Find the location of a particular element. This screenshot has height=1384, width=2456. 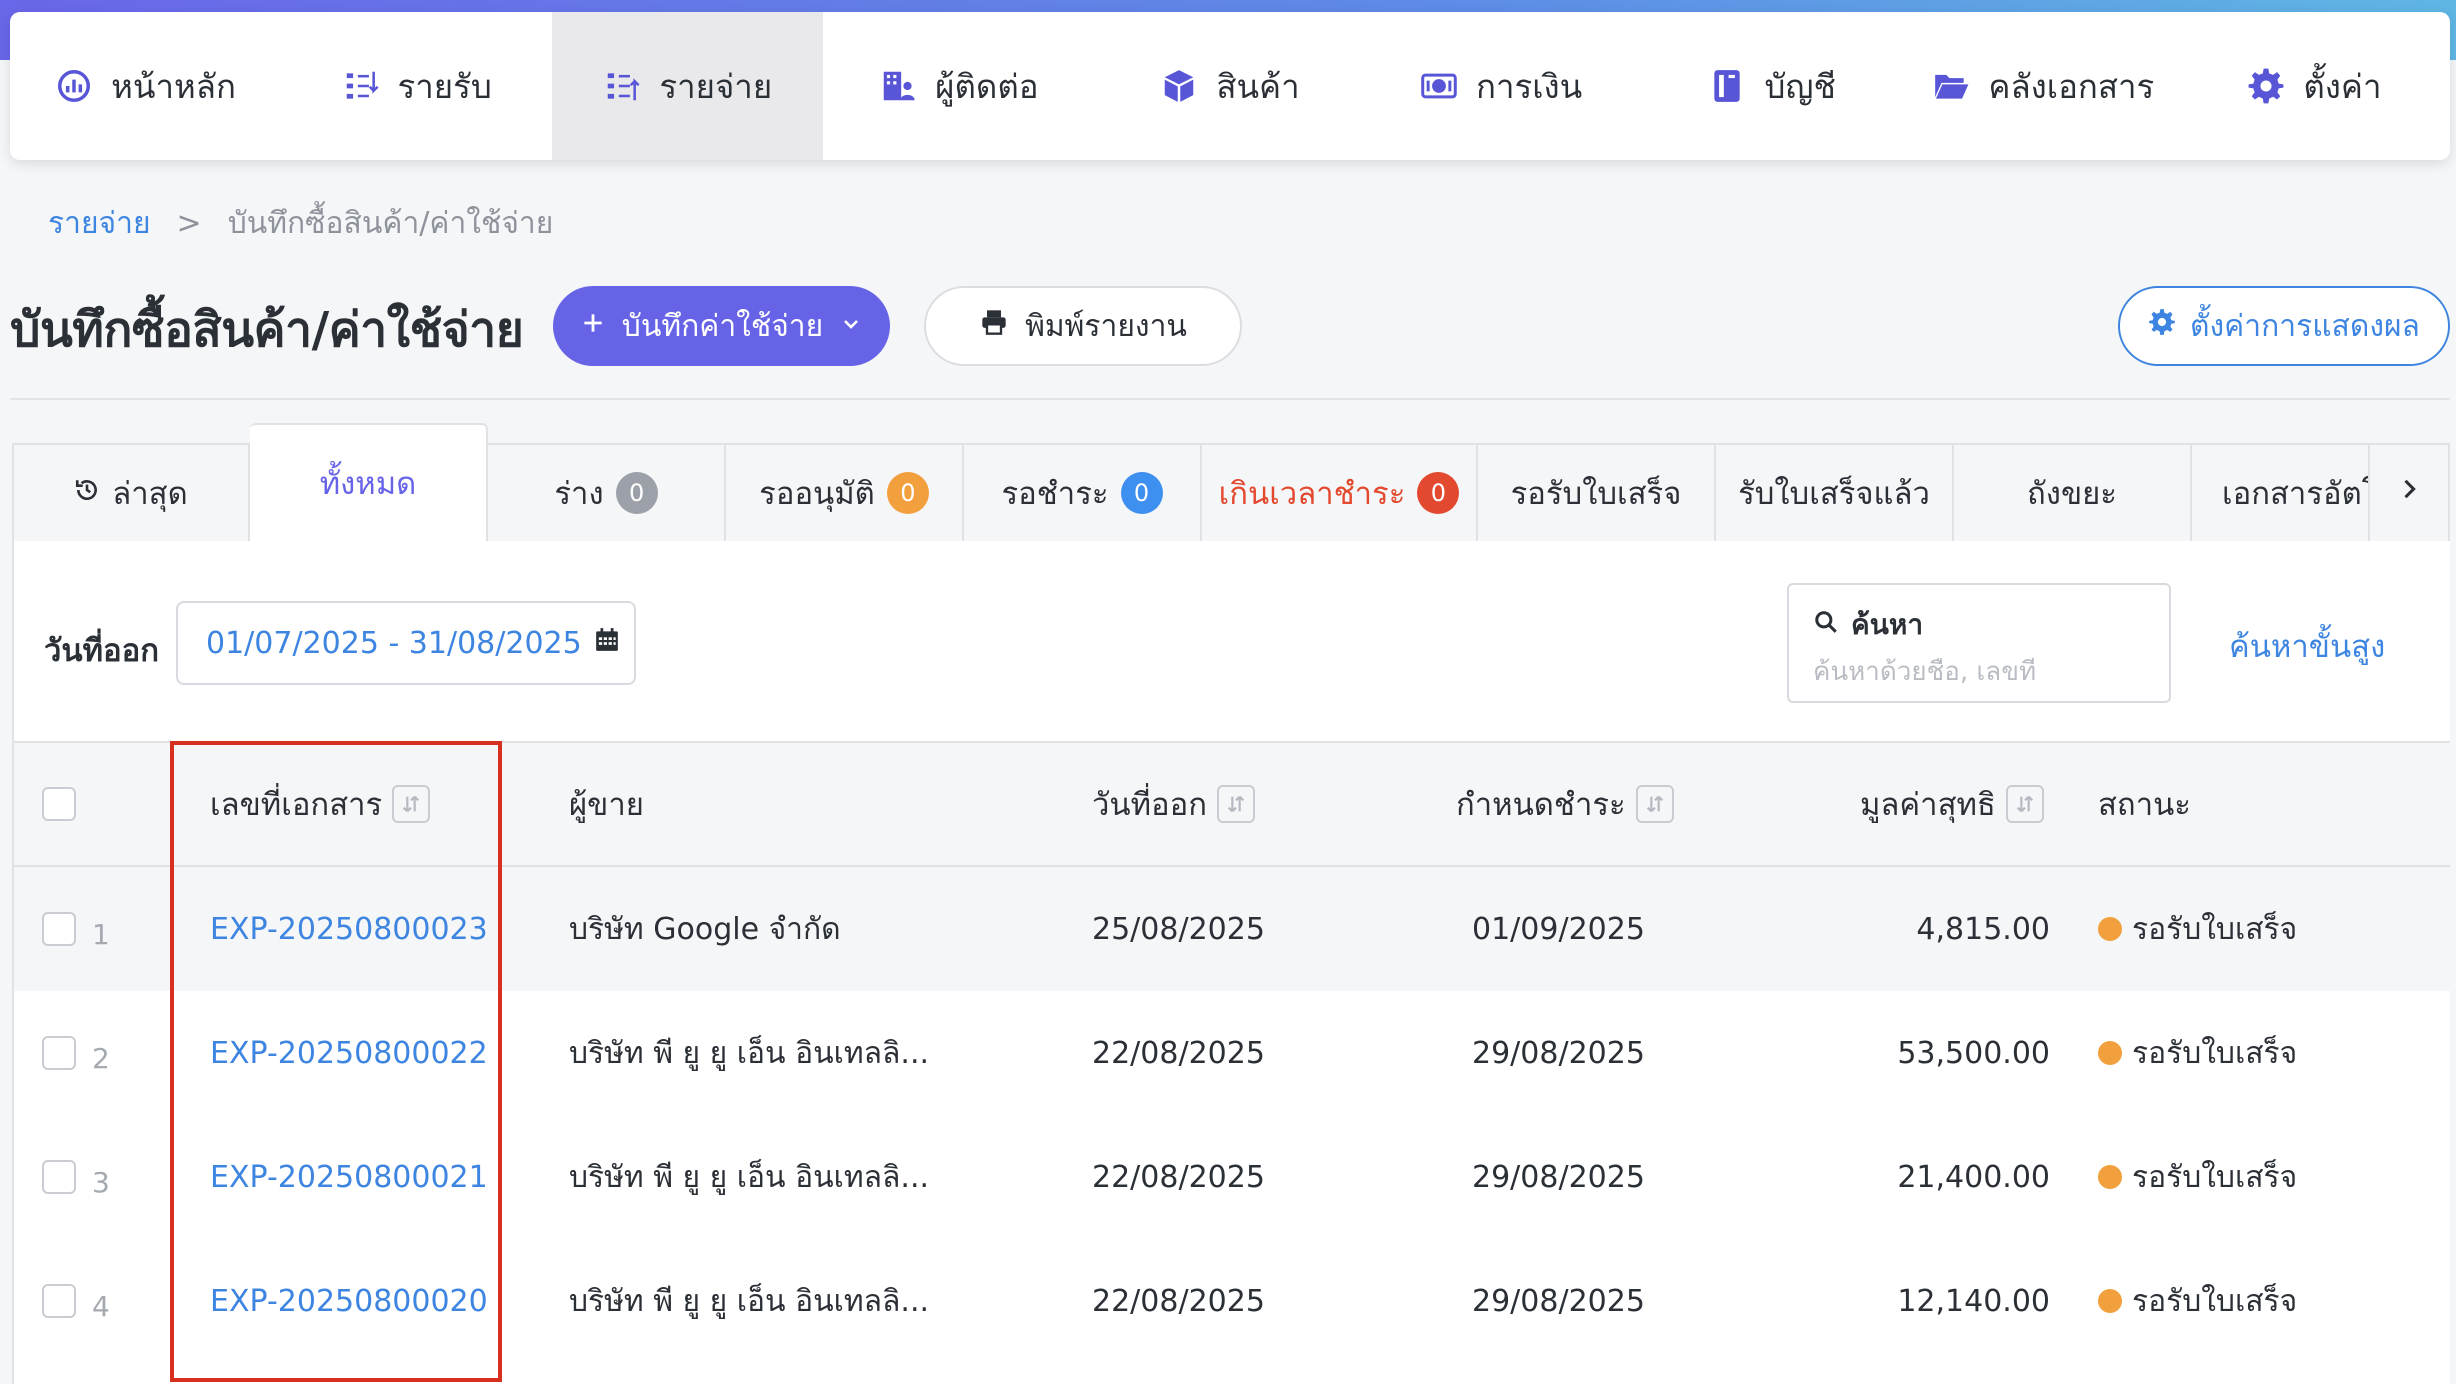

column-label: มูลค่าสุทธิ is located at coordinates (1928, 805).